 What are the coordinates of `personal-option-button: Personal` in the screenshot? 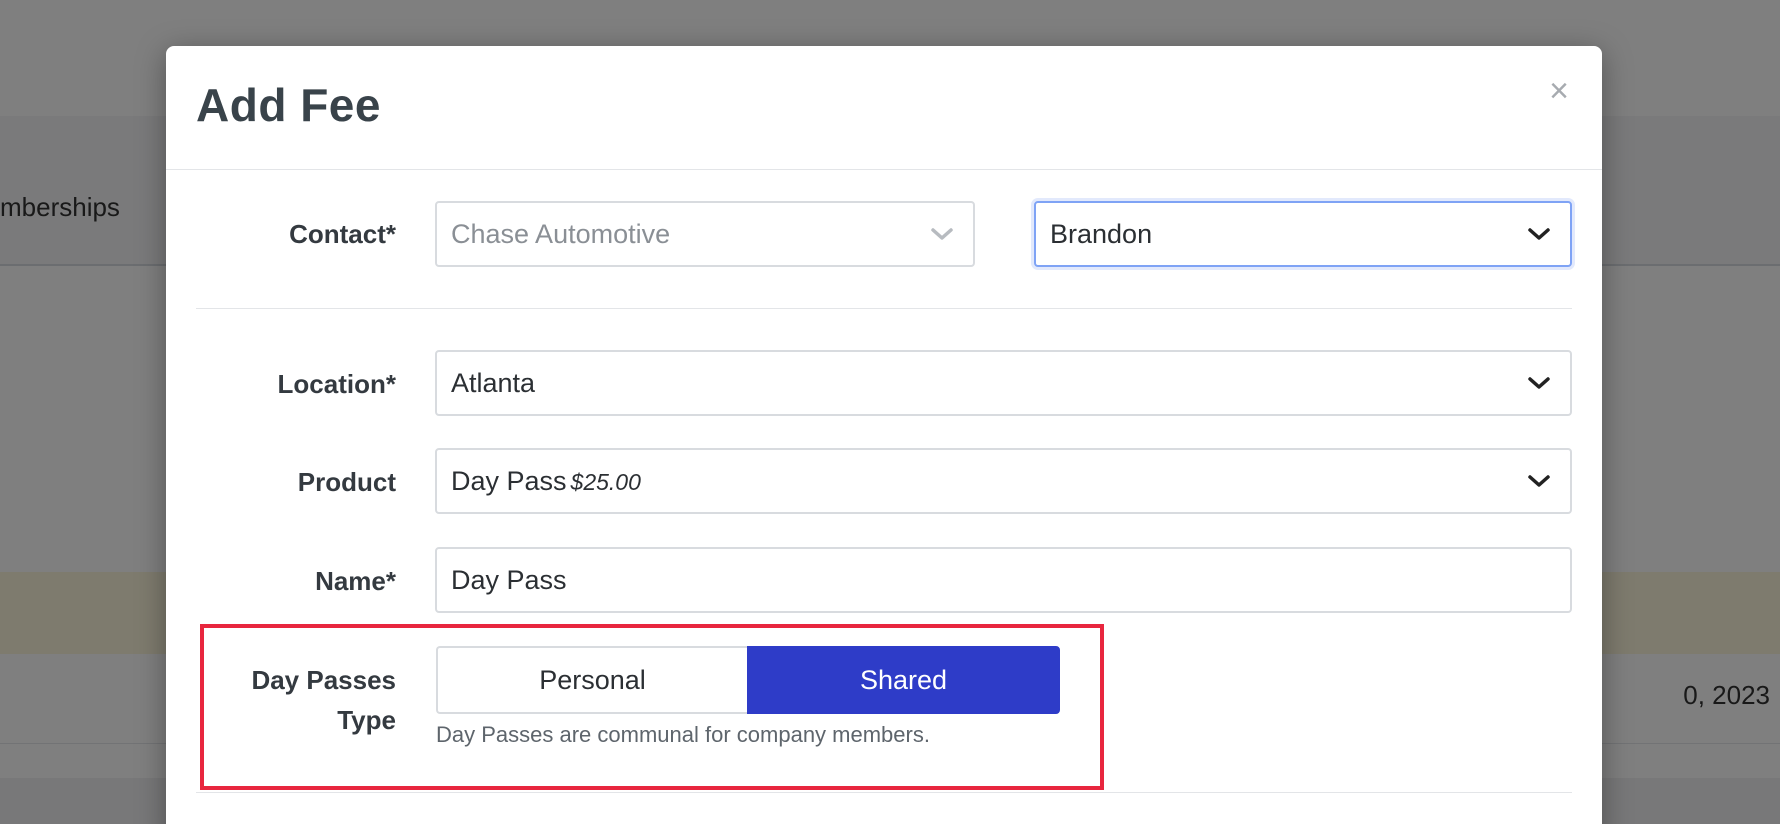 It's located at (591, 680).